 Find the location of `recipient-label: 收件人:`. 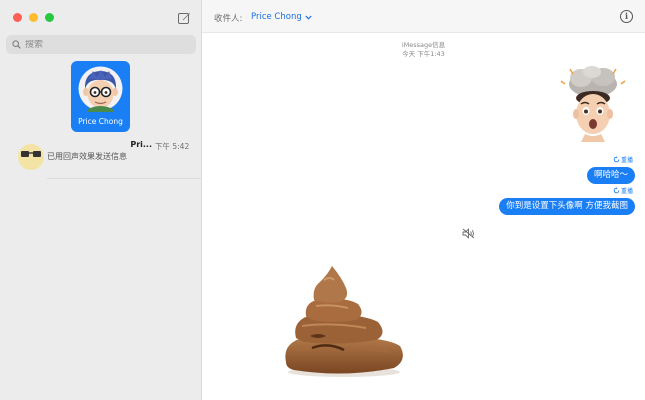

recipient-label: 收件人: is located at coordinates (228, 19).